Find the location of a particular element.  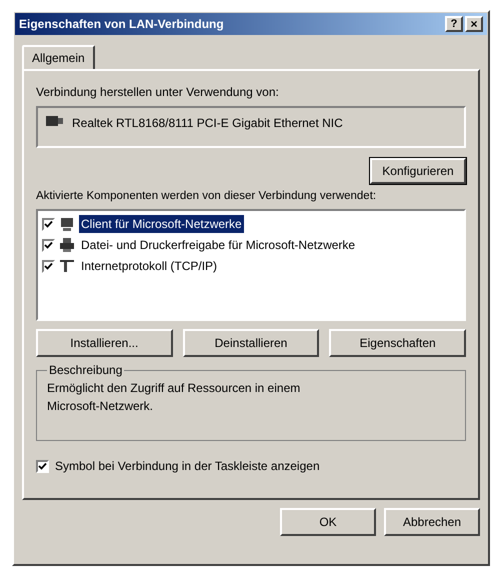

checkbox is located at coordinates (42, 466).